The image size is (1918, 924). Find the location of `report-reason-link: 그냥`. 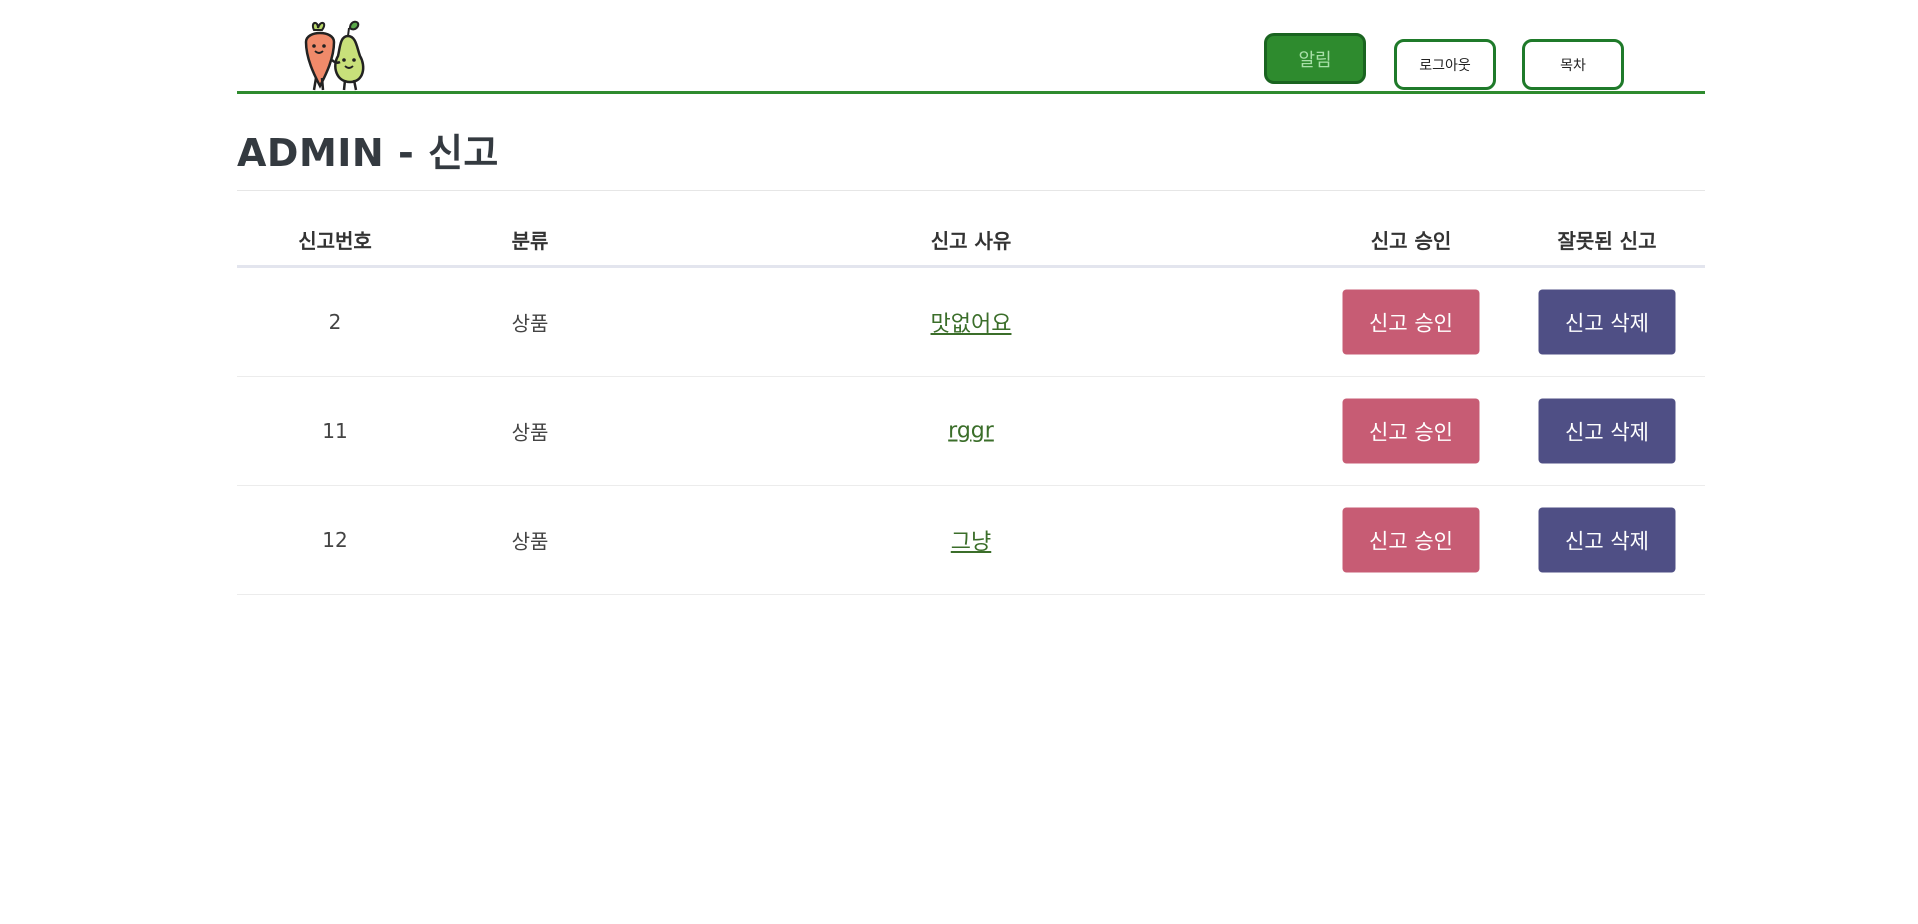

report-reason-link: 그냥 is located at coordinates (971, 540).